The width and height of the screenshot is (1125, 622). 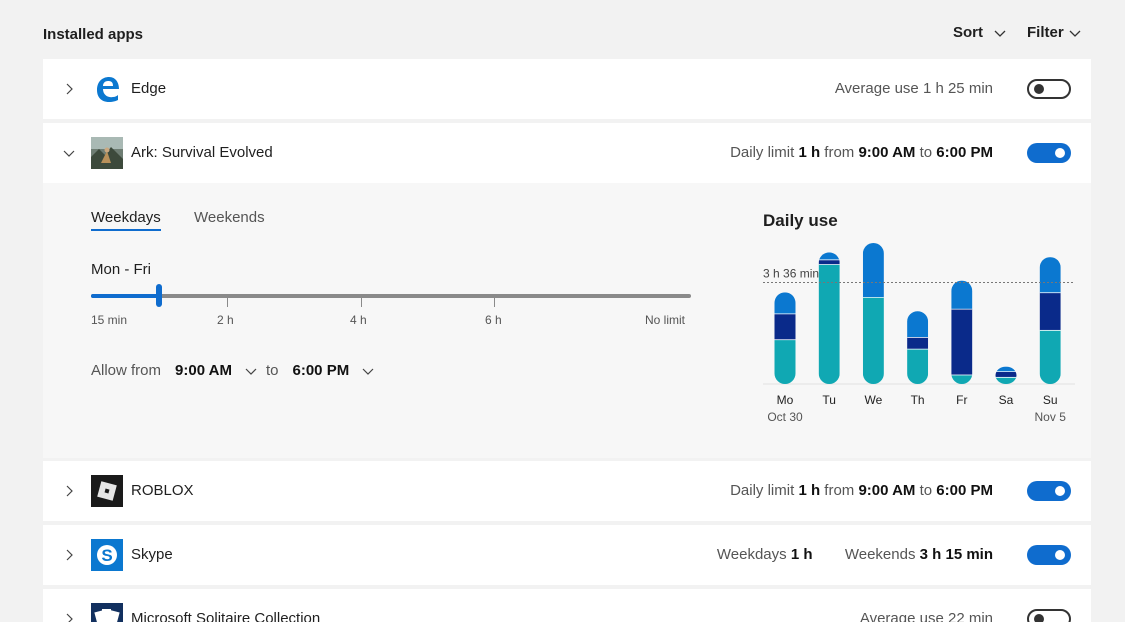 I want to click on edge-app-icon, so click(x=108, y=89).